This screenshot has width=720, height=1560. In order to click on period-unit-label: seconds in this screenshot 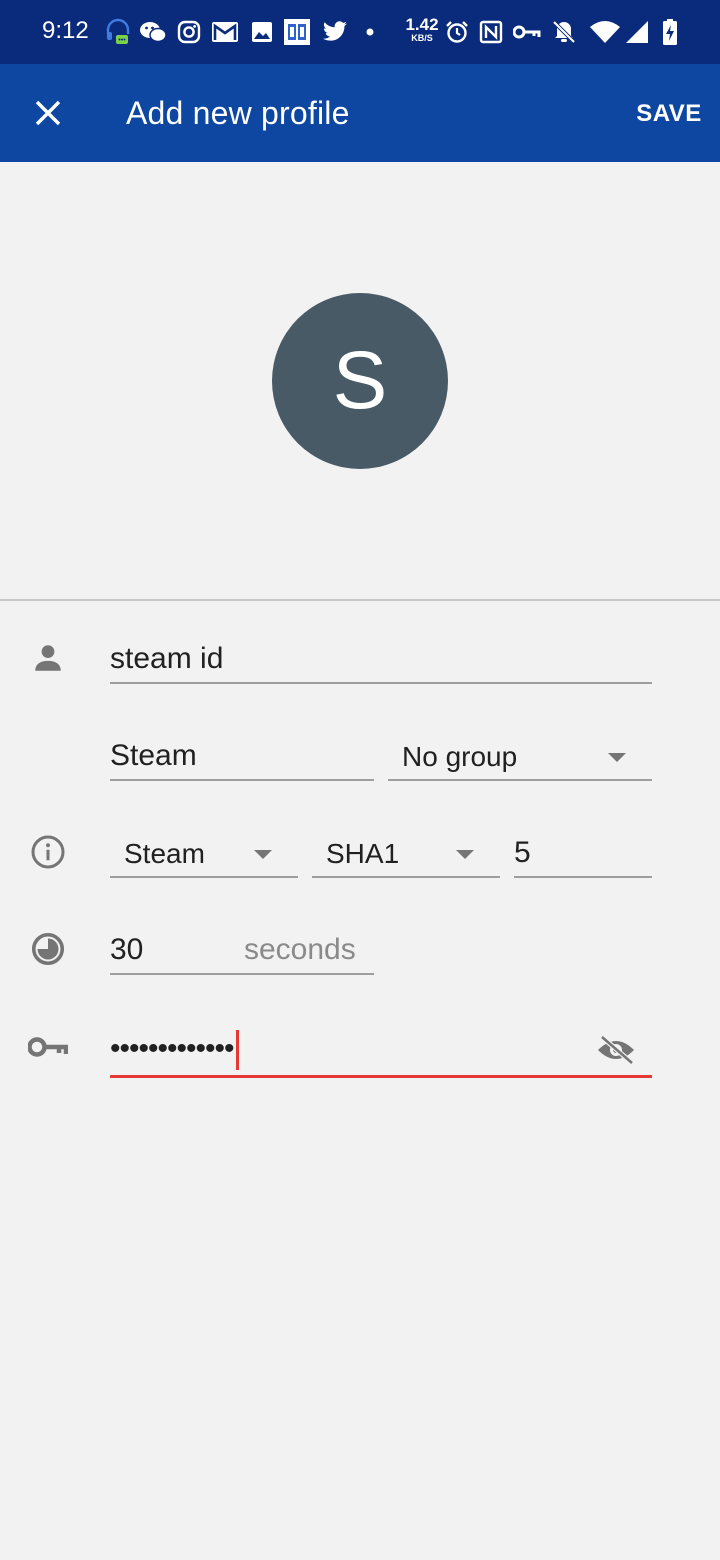, I will do `click(300, 949)`.